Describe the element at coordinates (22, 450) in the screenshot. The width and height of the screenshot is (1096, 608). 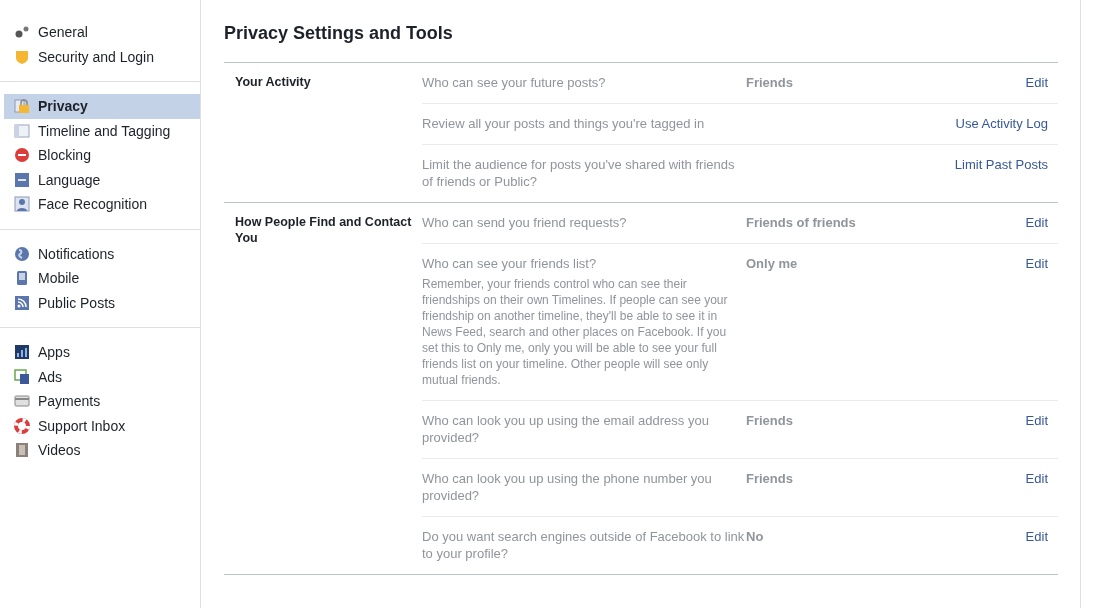
I see `film-icon` at that location.